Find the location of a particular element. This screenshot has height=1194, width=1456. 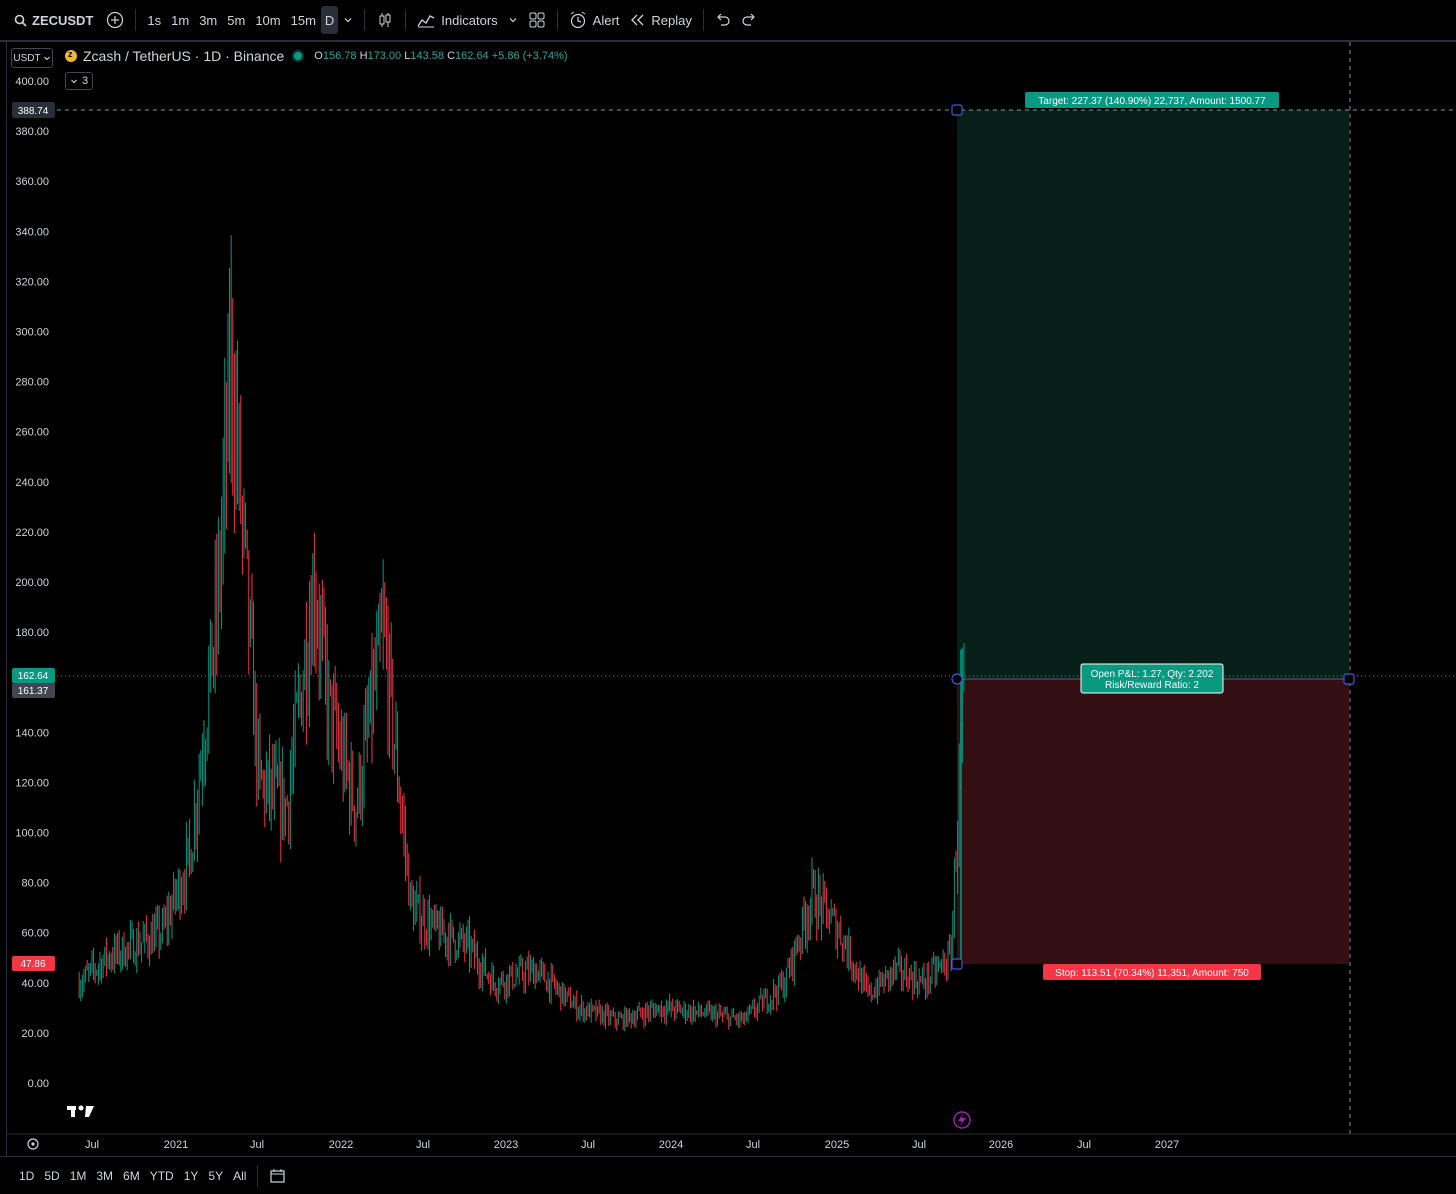

calendar-icon is located at coordinates (278, 1175).